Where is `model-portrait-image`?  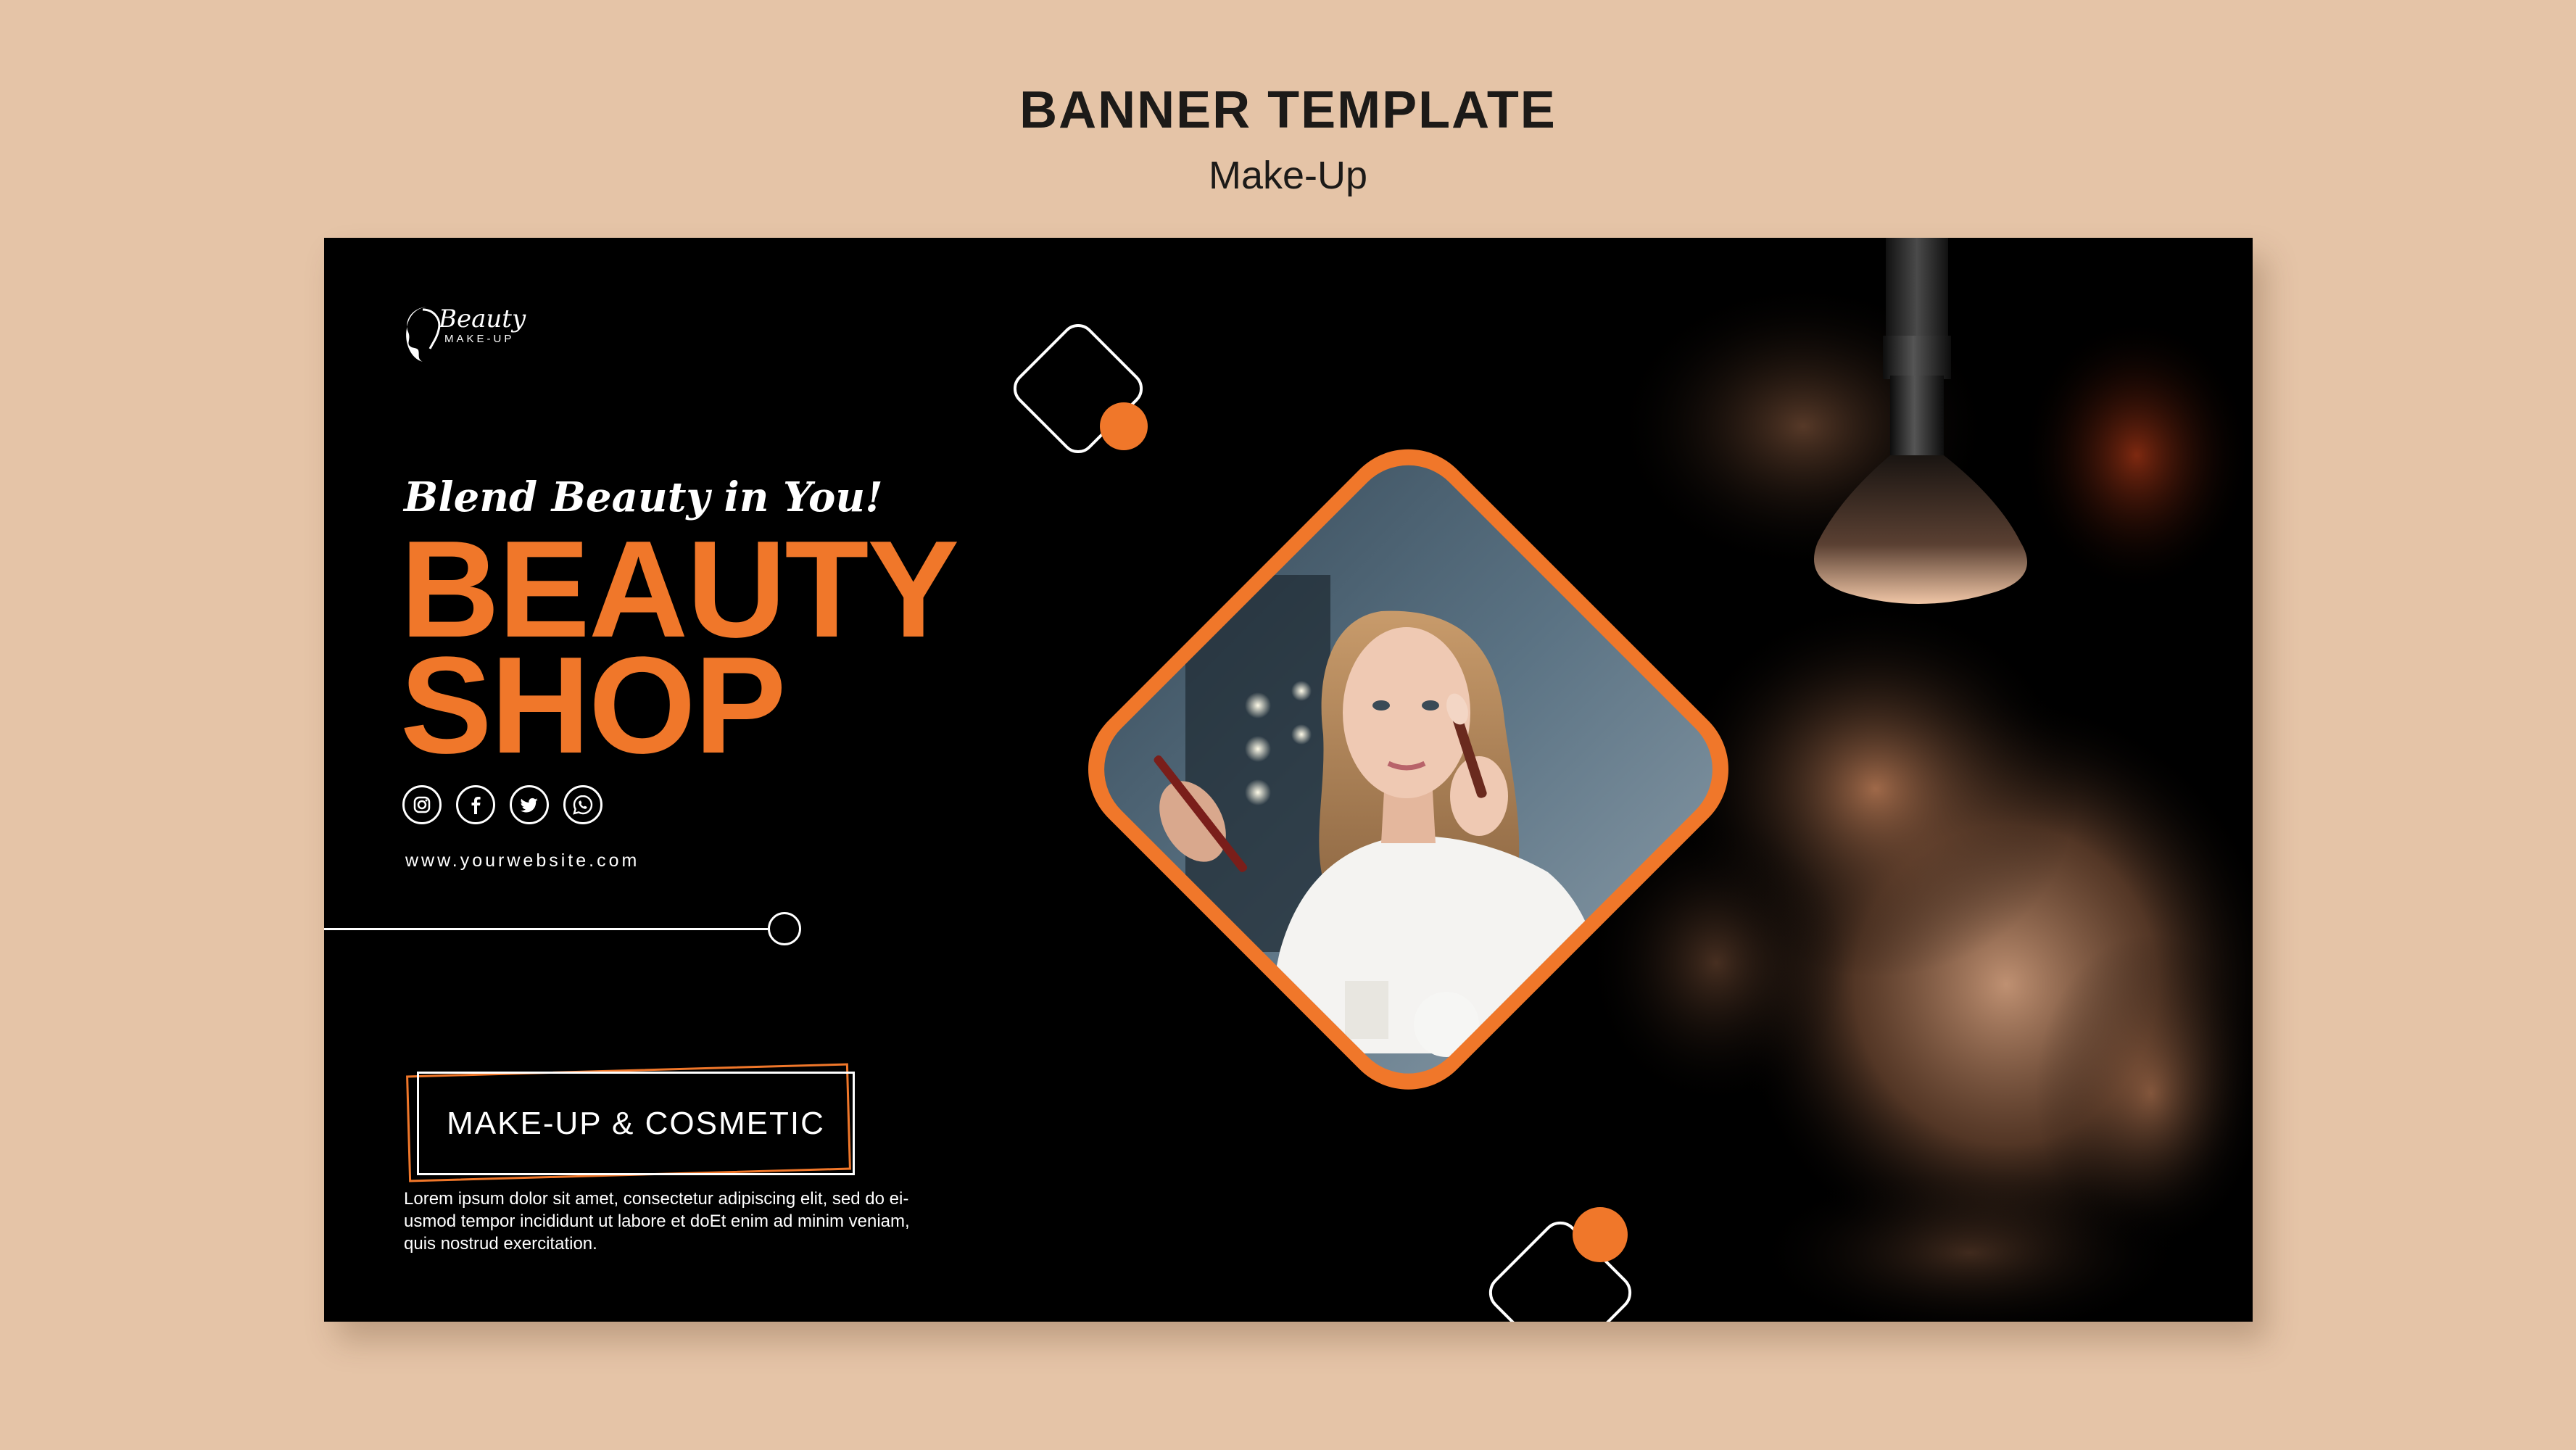
model-portrait-image is located at coordinates (1409, 769).